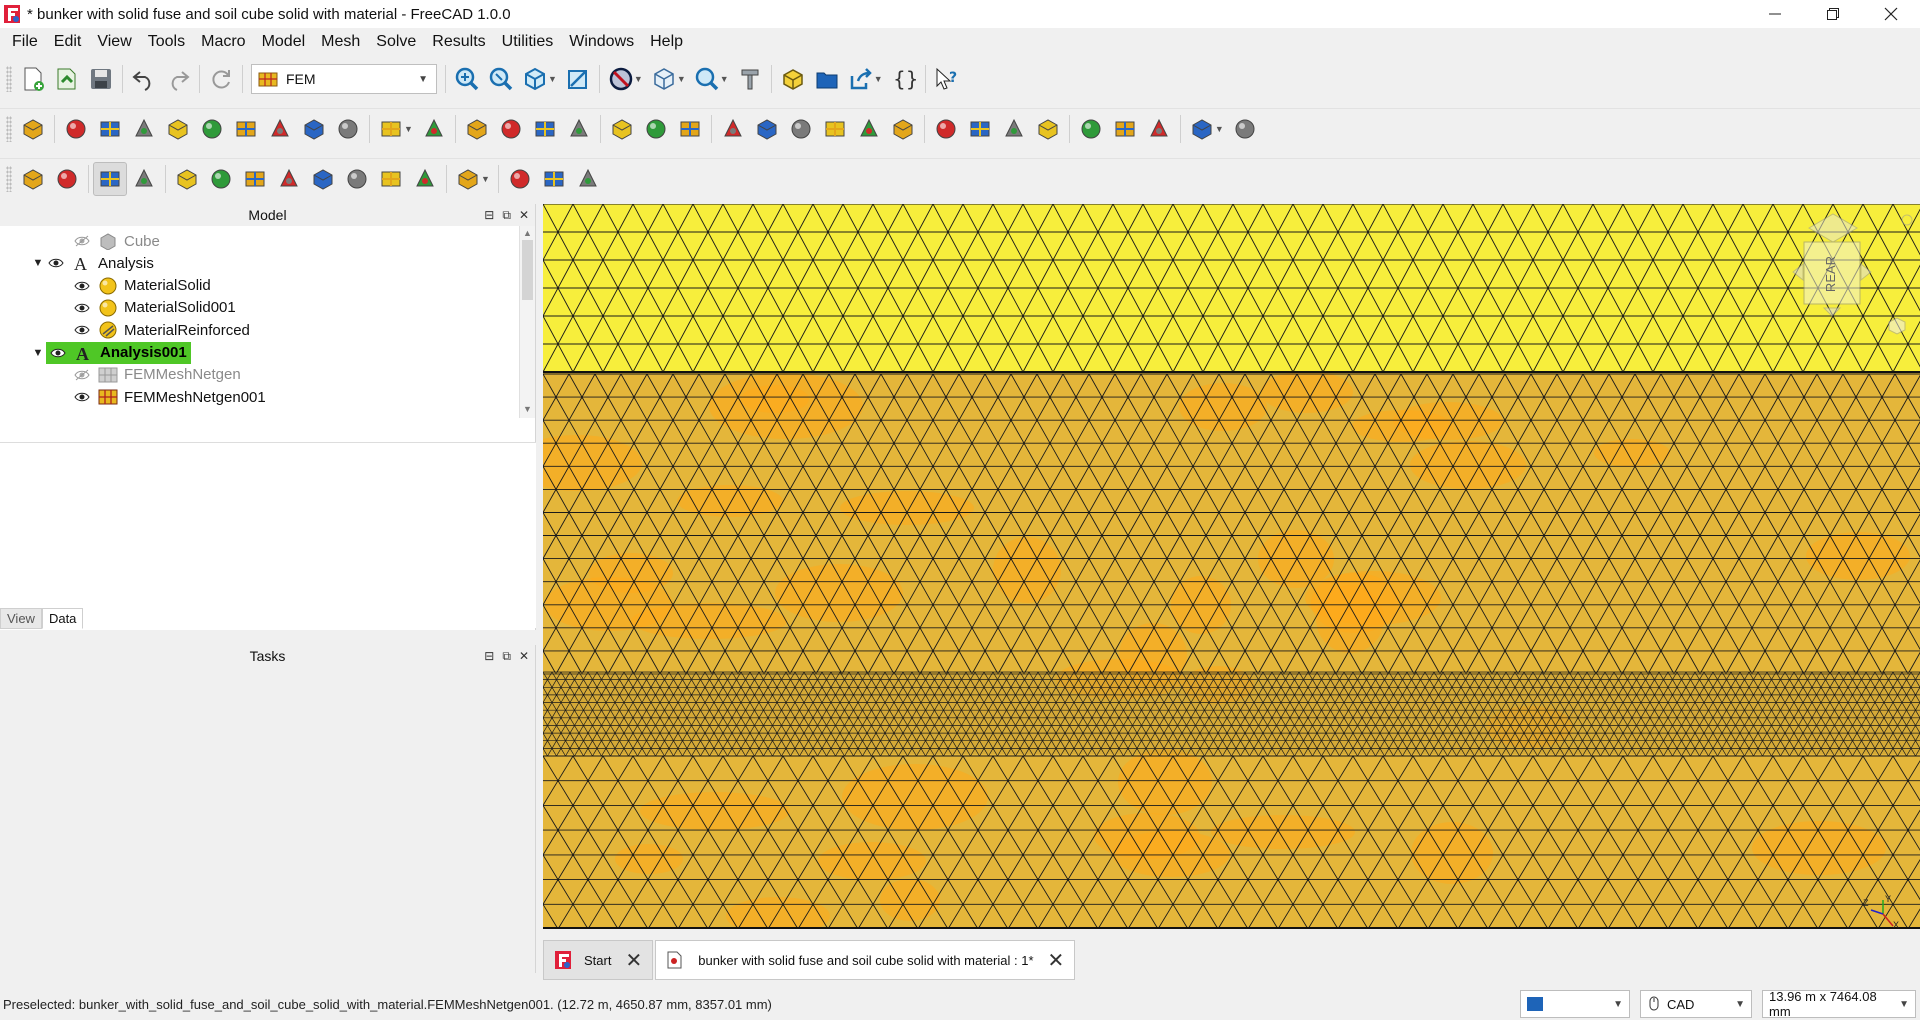 This screenshot has height=1020, width=1920. Describe the element at coordinates (458, 42) in the screenshot. I see `menu-results: Results` at that location.